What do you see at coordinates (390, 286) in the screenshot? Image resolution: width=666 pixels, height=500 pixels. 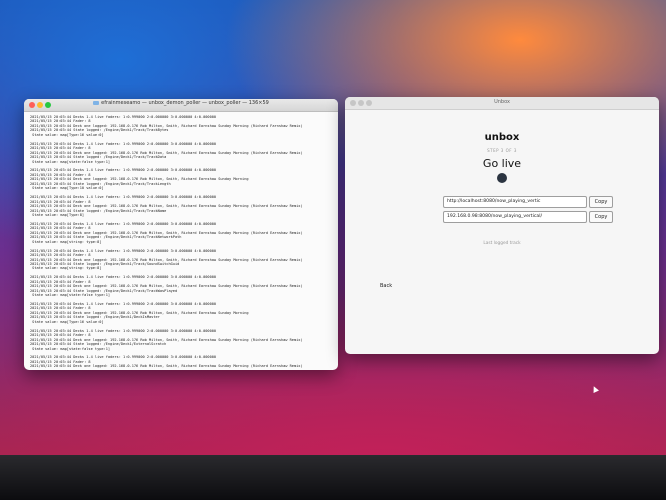 I see `back-button: Back` at bounding box center [390, 286].